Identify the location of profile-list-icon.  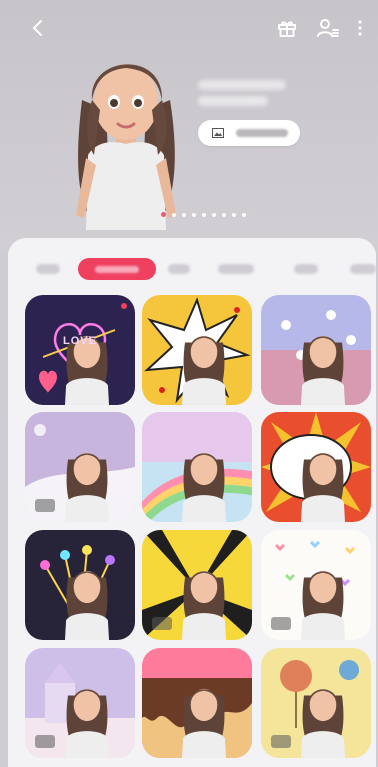
(328, 28).